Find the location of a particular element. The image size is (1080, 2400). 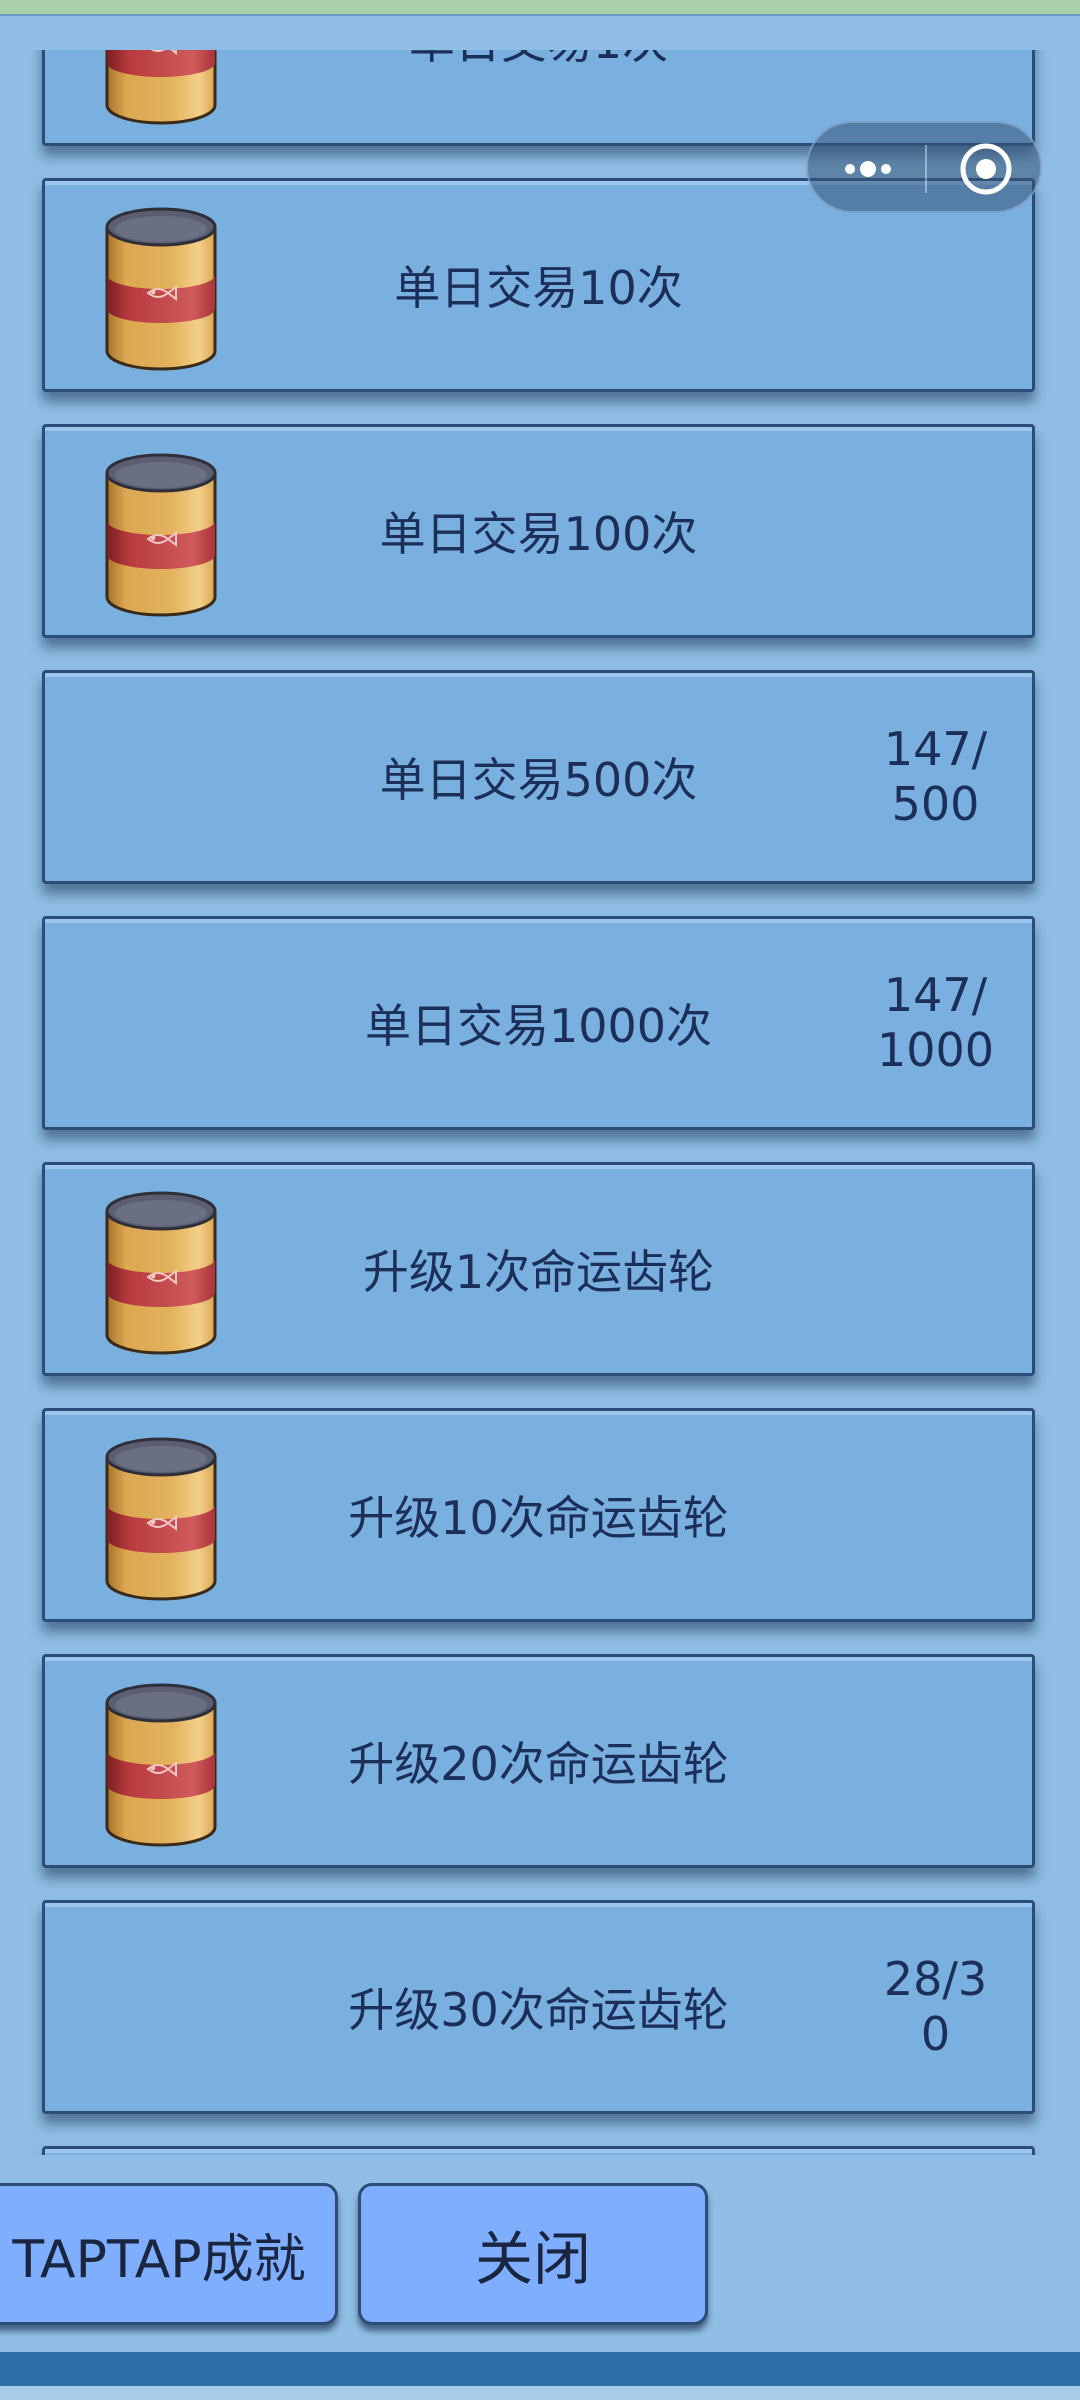

achievement-card: 单日交易500次 147/500 is located at coordinates (538, 777).